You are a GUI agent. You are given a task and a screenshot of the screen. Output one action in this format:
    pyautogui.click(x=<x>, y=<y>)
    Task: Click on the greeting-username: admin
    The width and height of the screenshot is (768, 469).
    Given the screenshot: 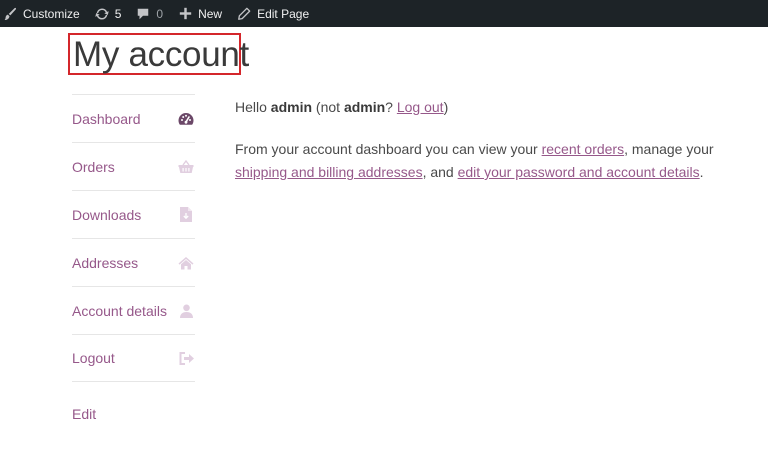 What is the action you would take?
    pyautogui.click(x=291, y=107)
    